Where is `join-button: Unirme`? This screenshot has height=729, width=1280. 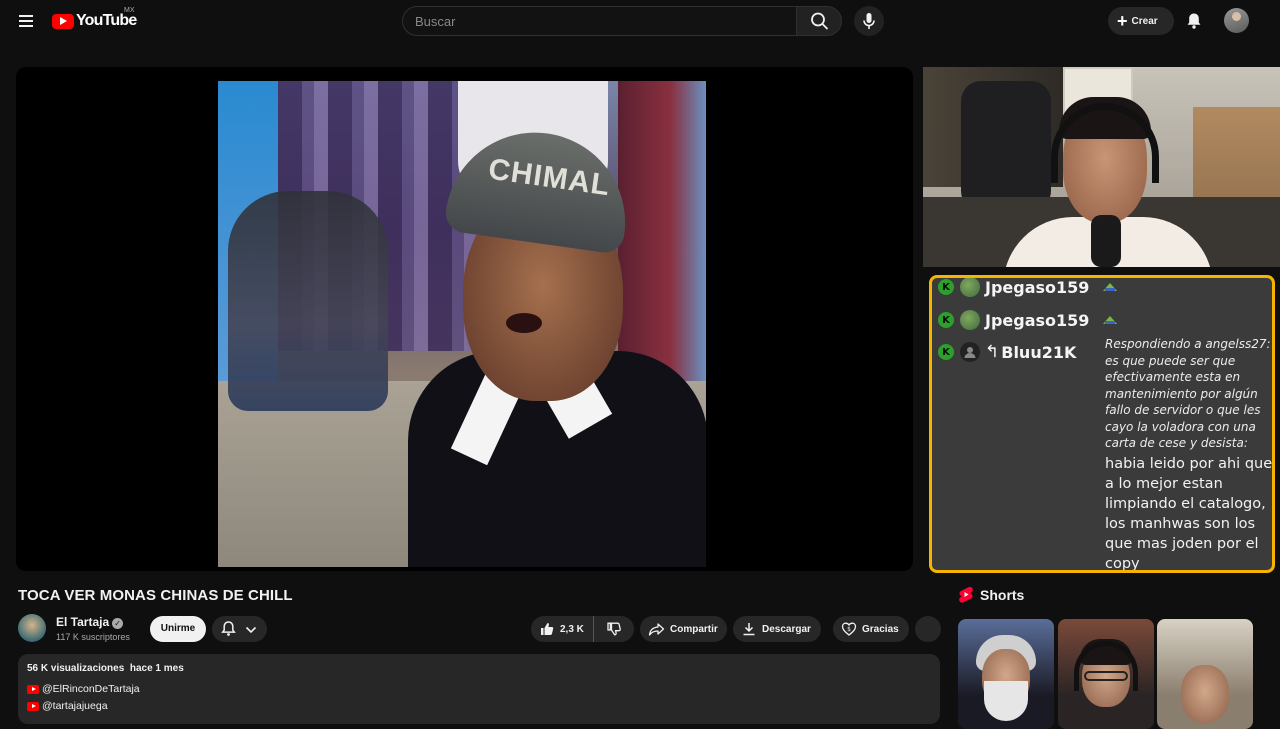
join-button: Unirme is located at coordinates (178, 629).